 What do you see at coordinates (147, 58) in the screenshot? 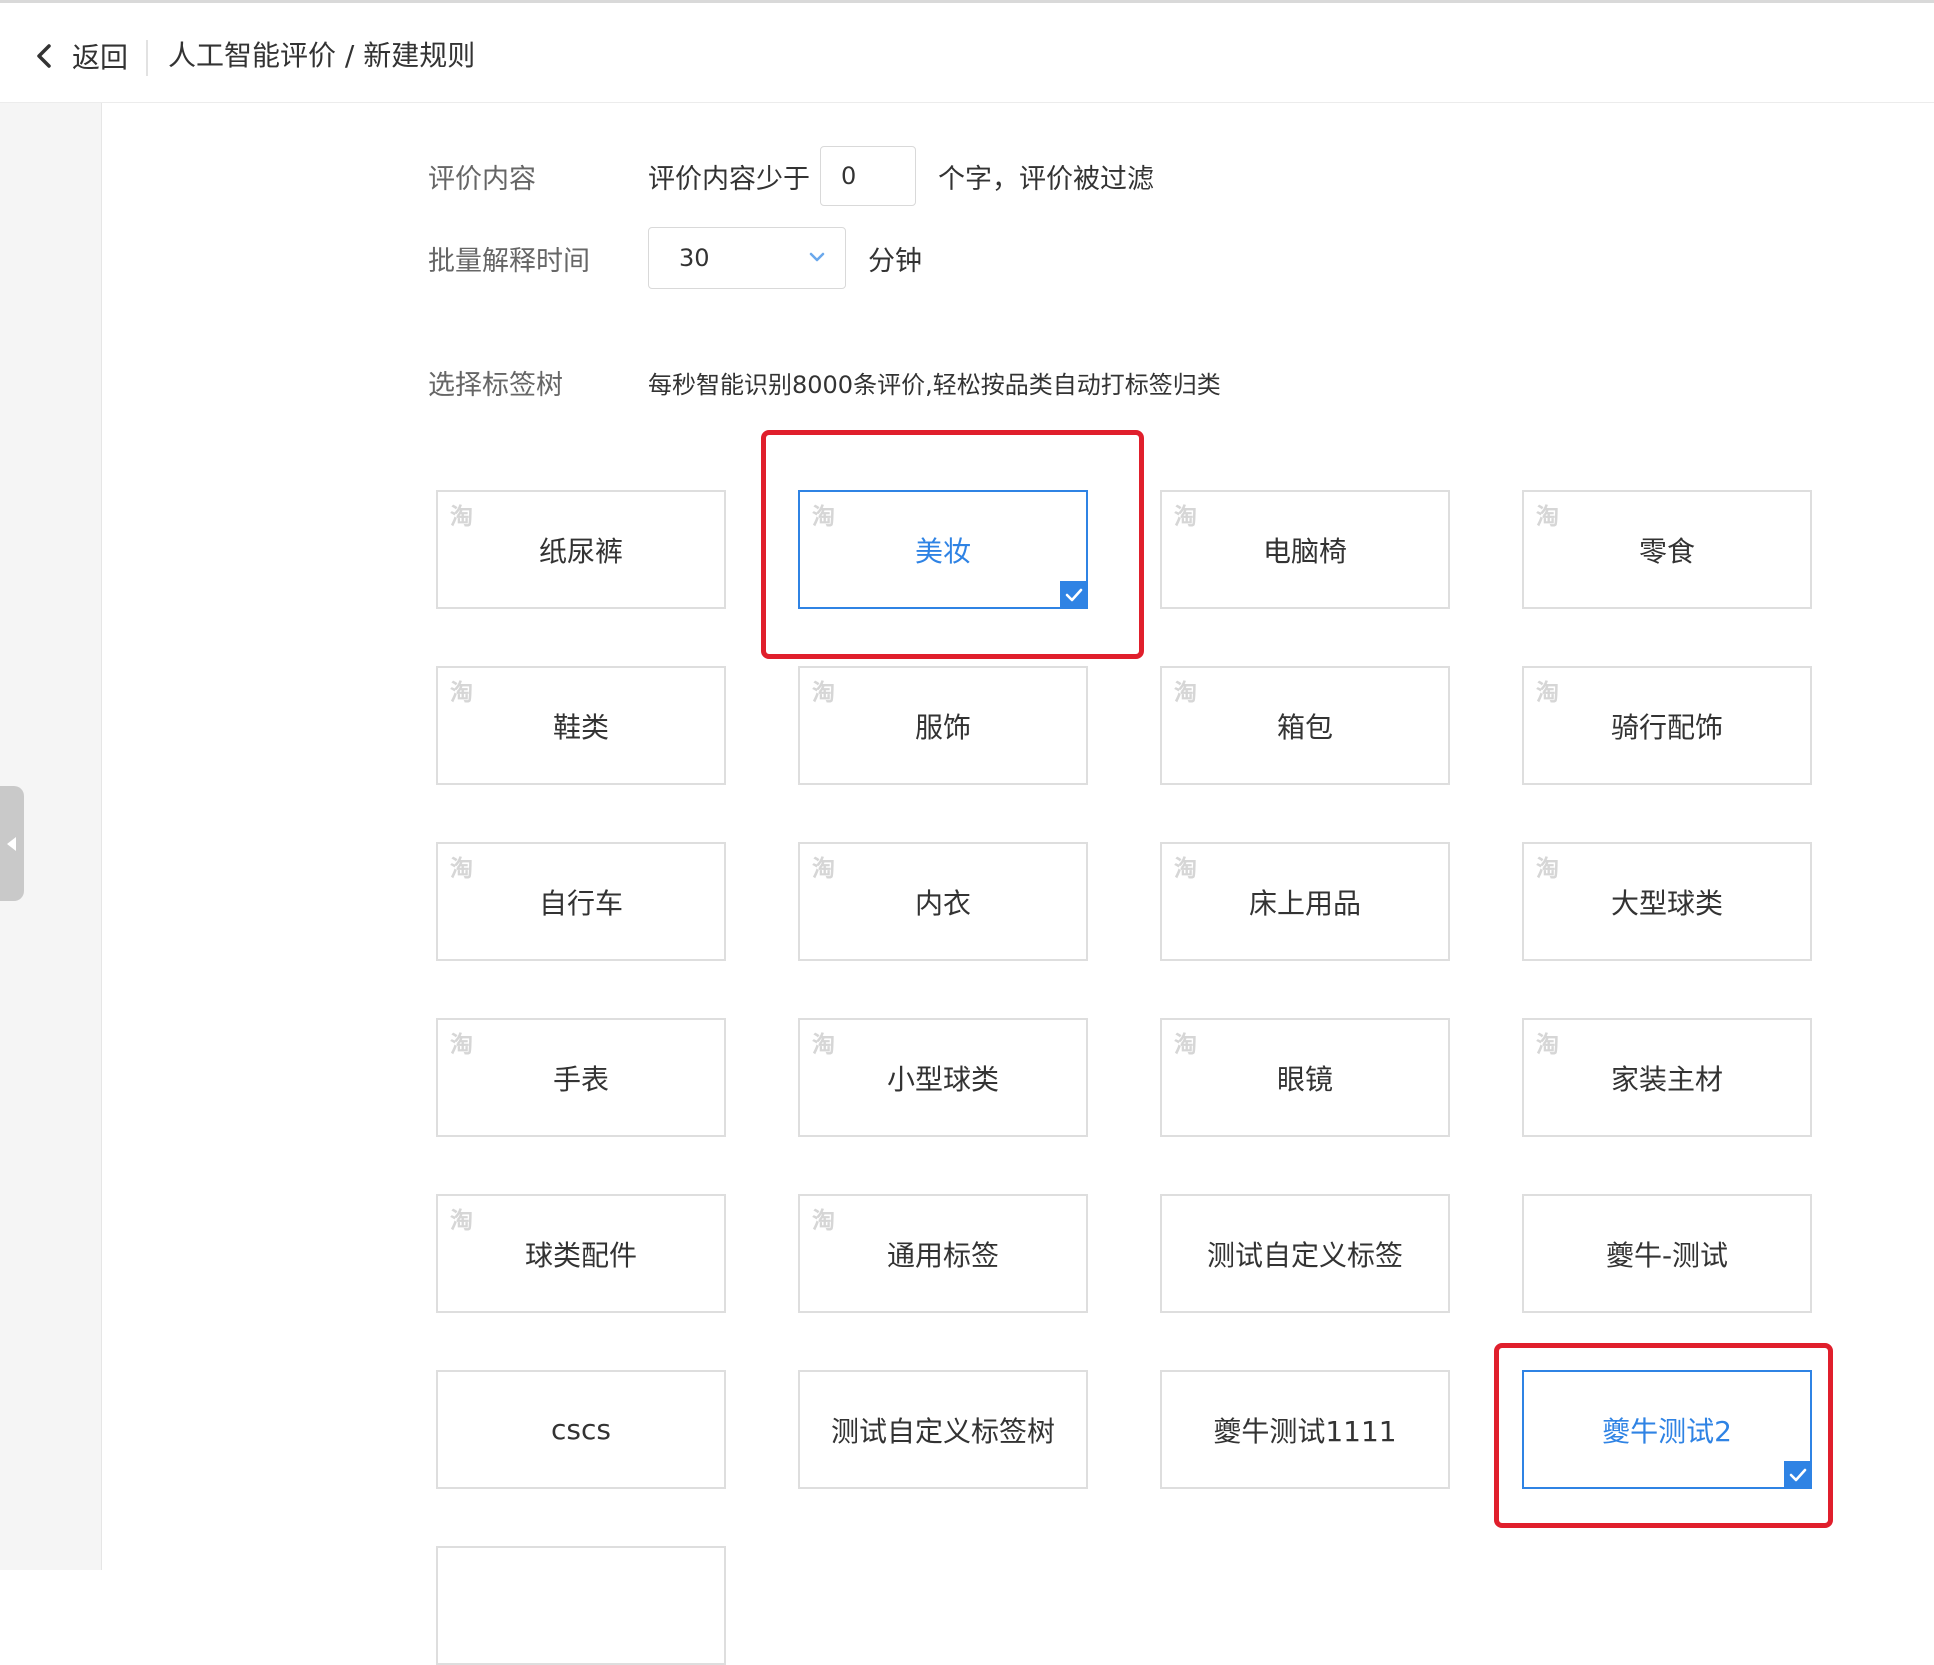
I see `header-divider` at bounding box center [147, 58].